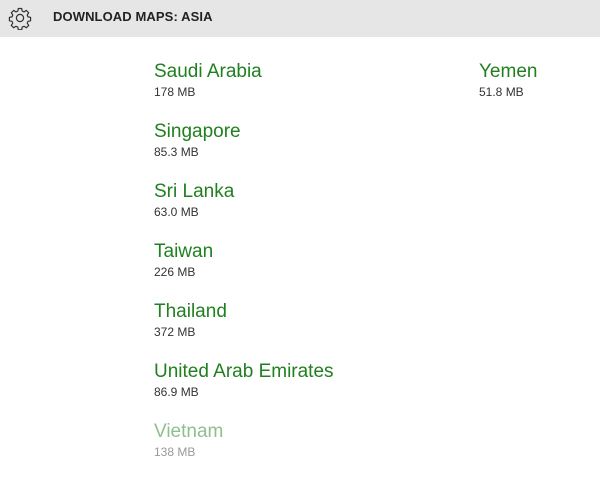 The height and width of the screenshot is (481, 600). I want to click on map-item-name: Sri Lanka, so click(194, 191).